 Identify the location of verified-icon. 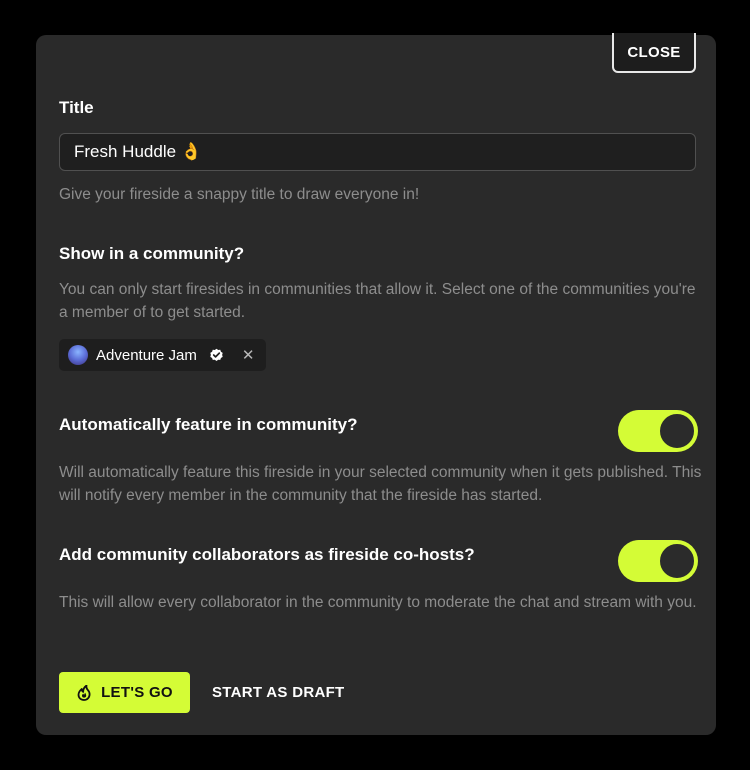
(216, 354).